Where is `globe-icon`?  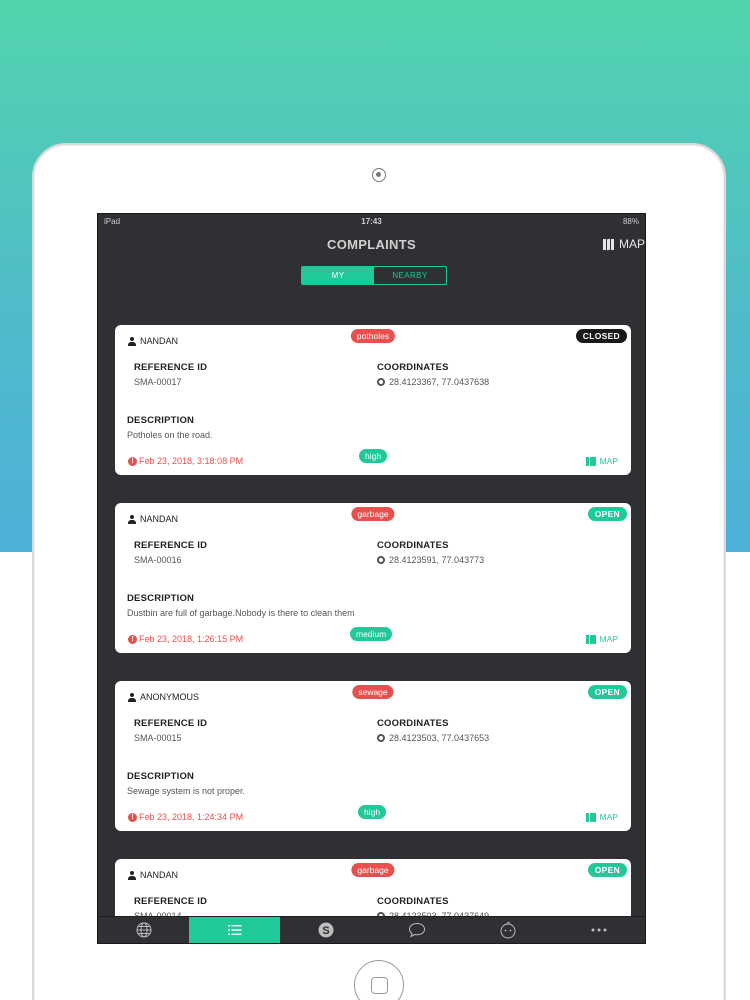 globe-icon is located at coordinates (144, 930).